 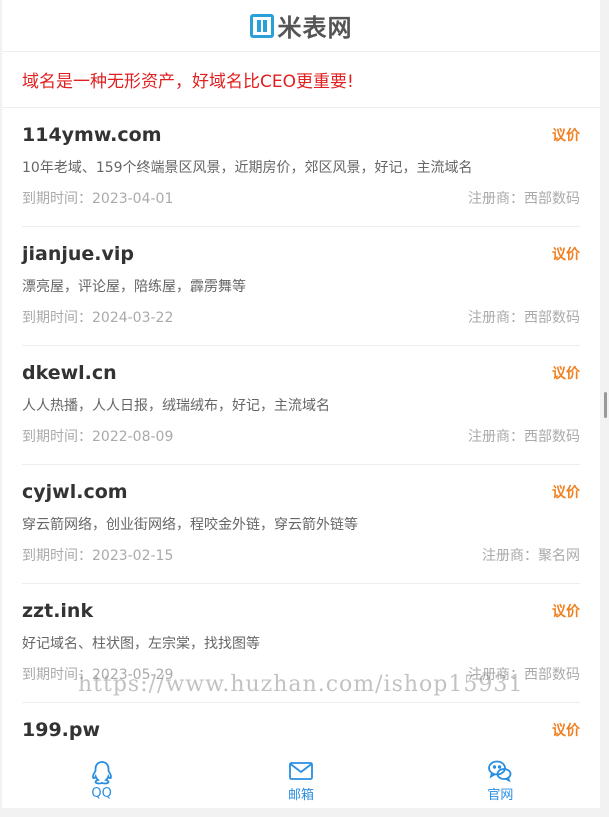 What do you see at coordinates (261, 25) in the screenshot?
I see `logo-icon` at bounding box center [261, 25].